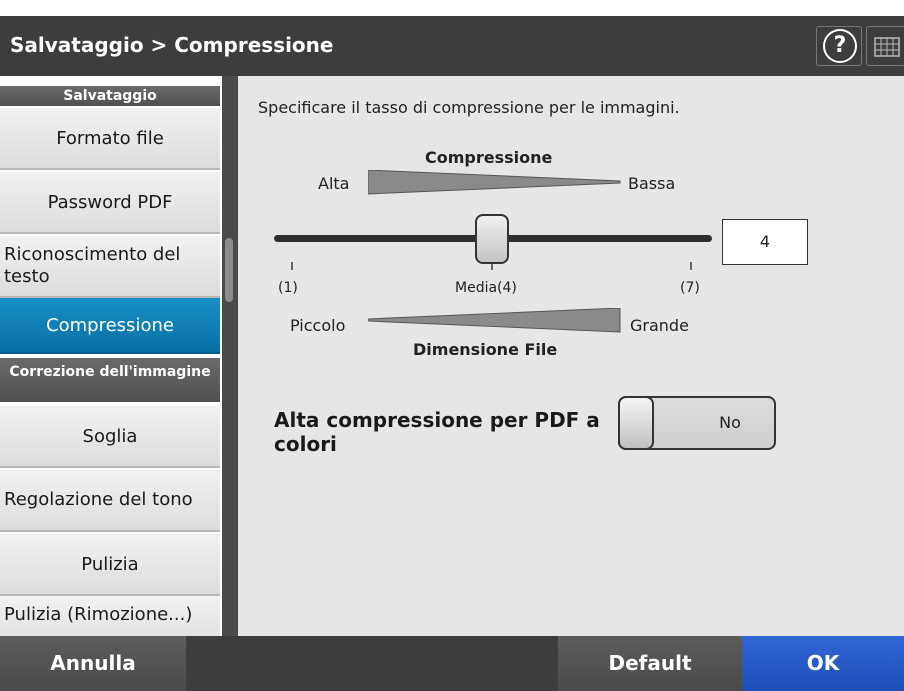 This screenshot has width=904, height=691. Describe the element at coordinates (491, 239) in the screenshot. I see `compression-slider-thumb` at that location.